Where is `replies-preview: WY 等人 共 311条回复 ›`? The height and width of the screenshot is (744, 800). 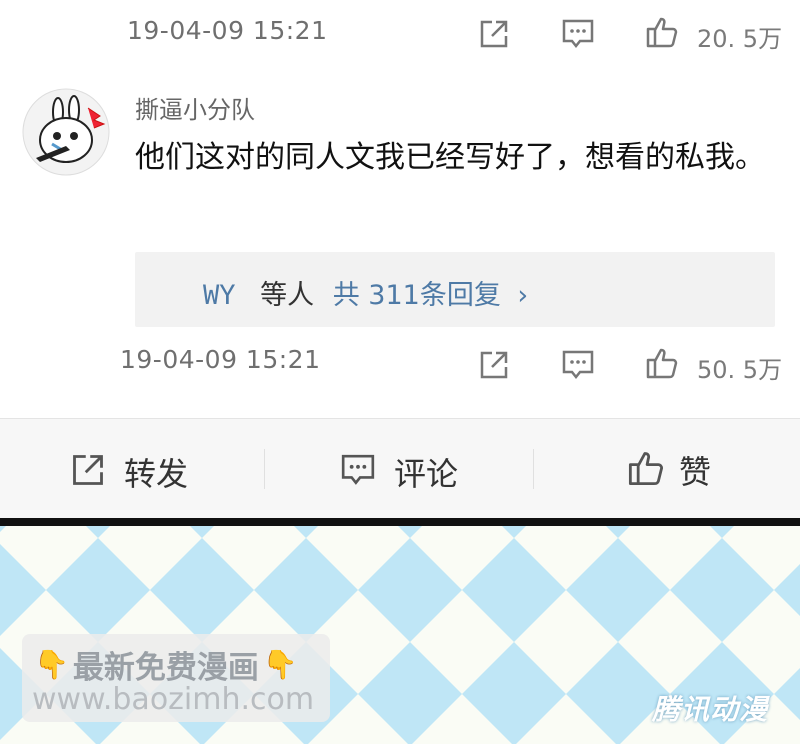
replies-preview: WY 等人 共 311条回复 › is located at coordinates (455, 289).